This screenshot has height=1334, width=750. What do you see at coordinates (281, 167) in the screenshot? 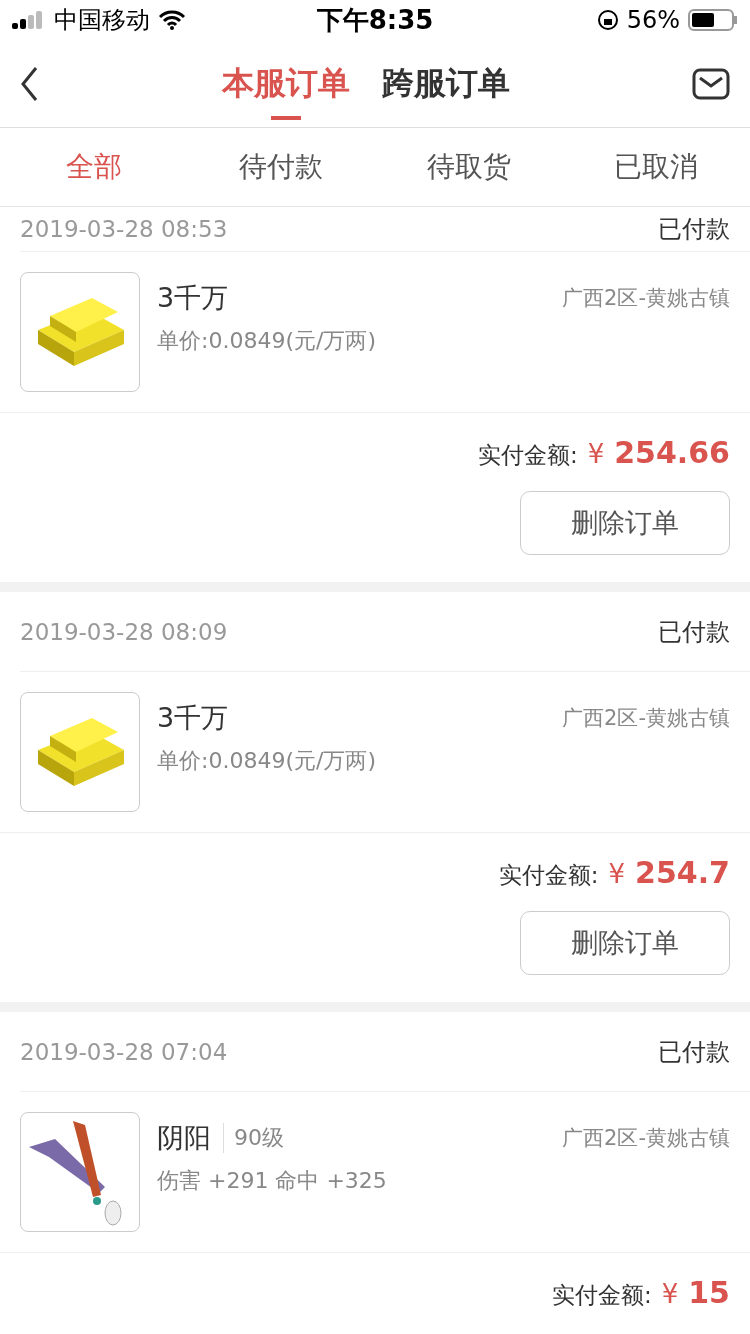
I see `filter-tab: 待付款` at bounding box center [281, 167].